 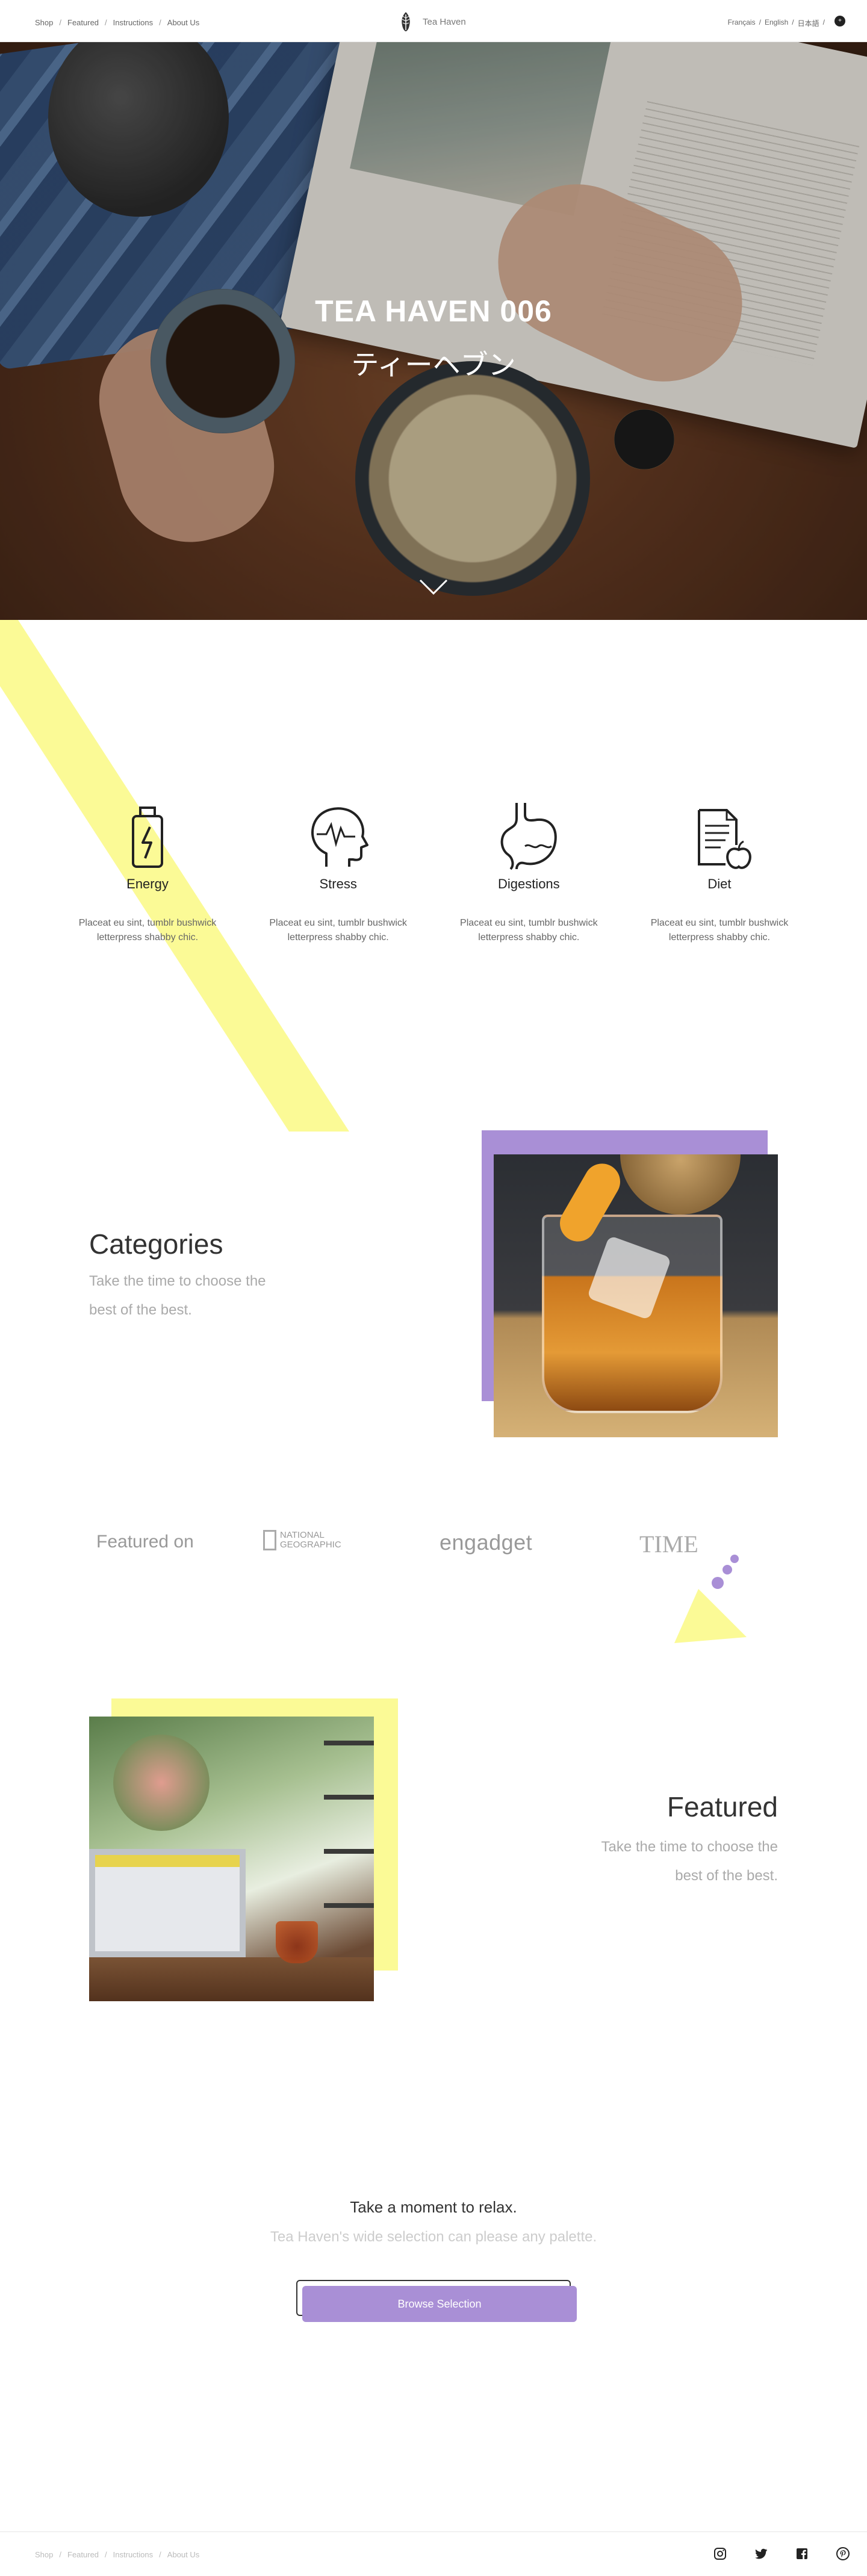 What do you see at coordinates (444, 21) in the screenshot?
I see `brand-name: Tea Haven` at bounding box center [444, 21].